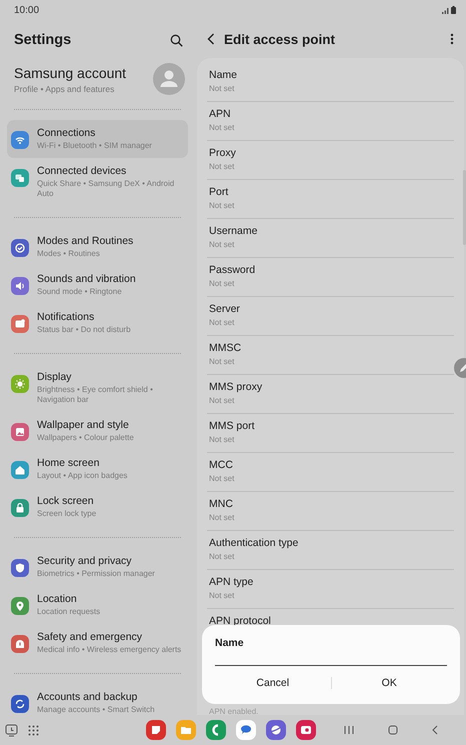 This screenshot has height=745, width=466. Describe the element at coordinates (68, 612) in the screenshot. I see `item-subtitle: Location requests` at that location.